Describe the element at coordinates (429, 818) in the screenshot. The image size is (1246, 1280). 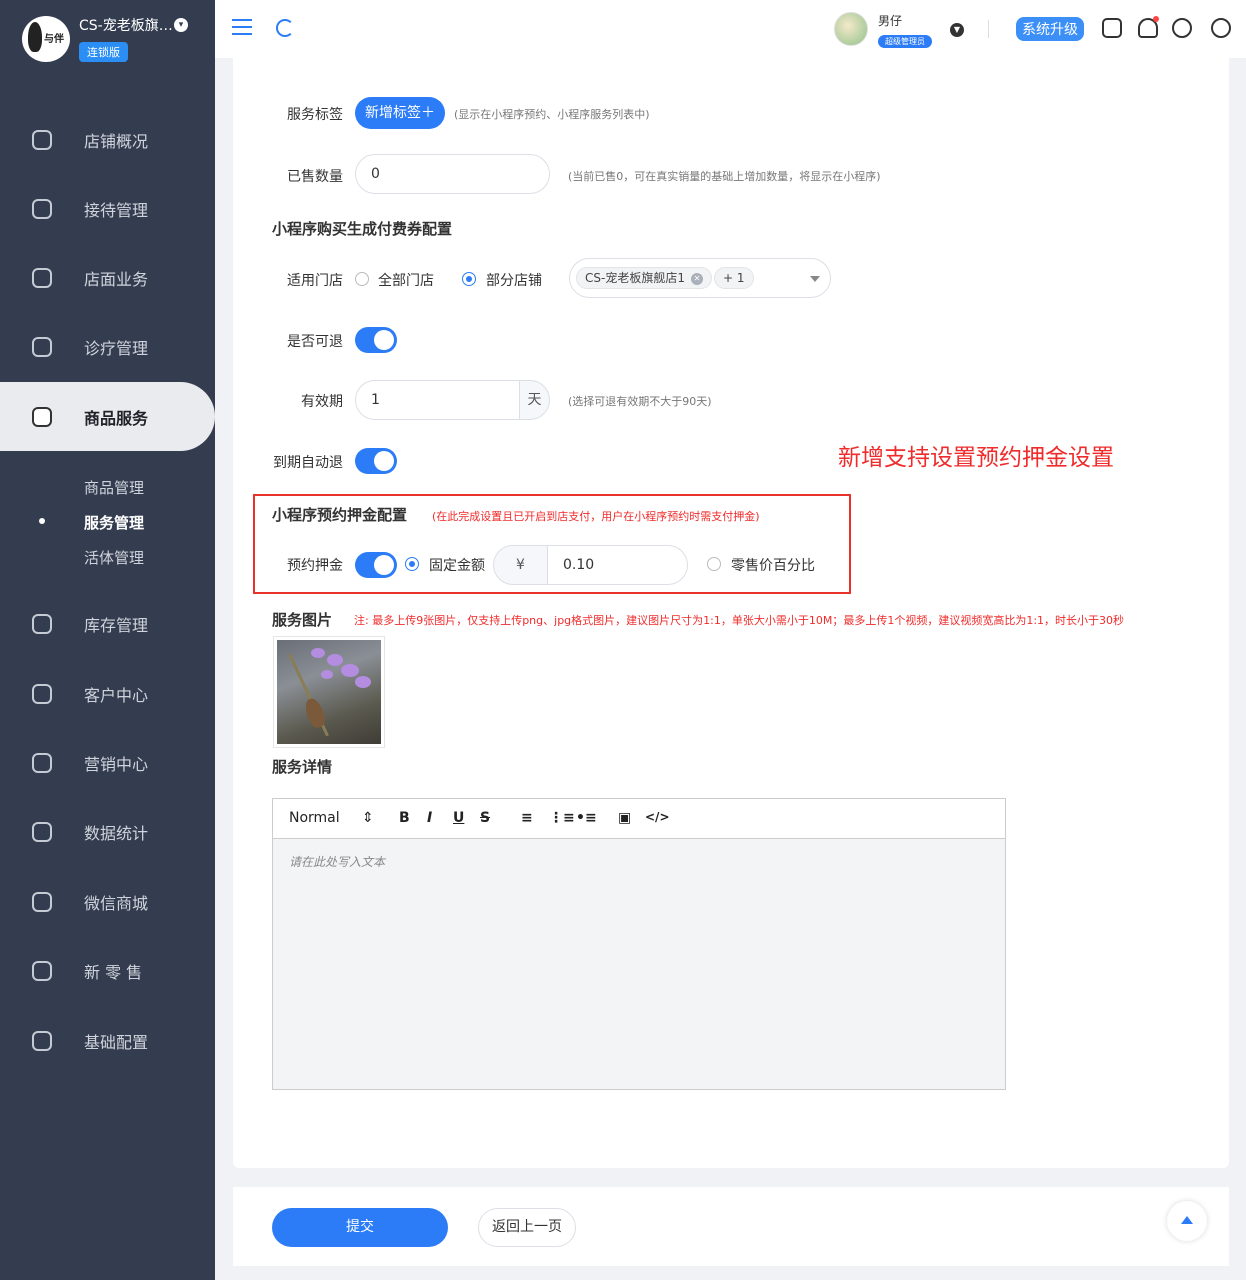
I see `italic-icon: I` at that location.